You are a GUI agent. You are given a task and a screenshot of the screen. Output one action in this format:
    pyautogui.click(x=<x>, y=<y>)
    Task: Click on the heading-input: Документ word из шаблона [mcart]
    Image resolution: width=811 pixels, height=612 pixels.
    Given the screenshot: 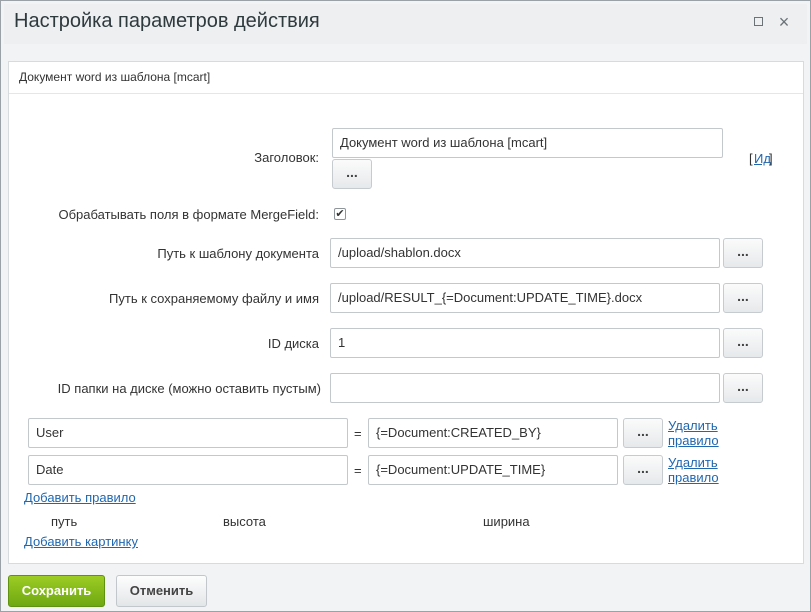 What is the action you would take?
    pyautogui.click(x=527, y=143)
    